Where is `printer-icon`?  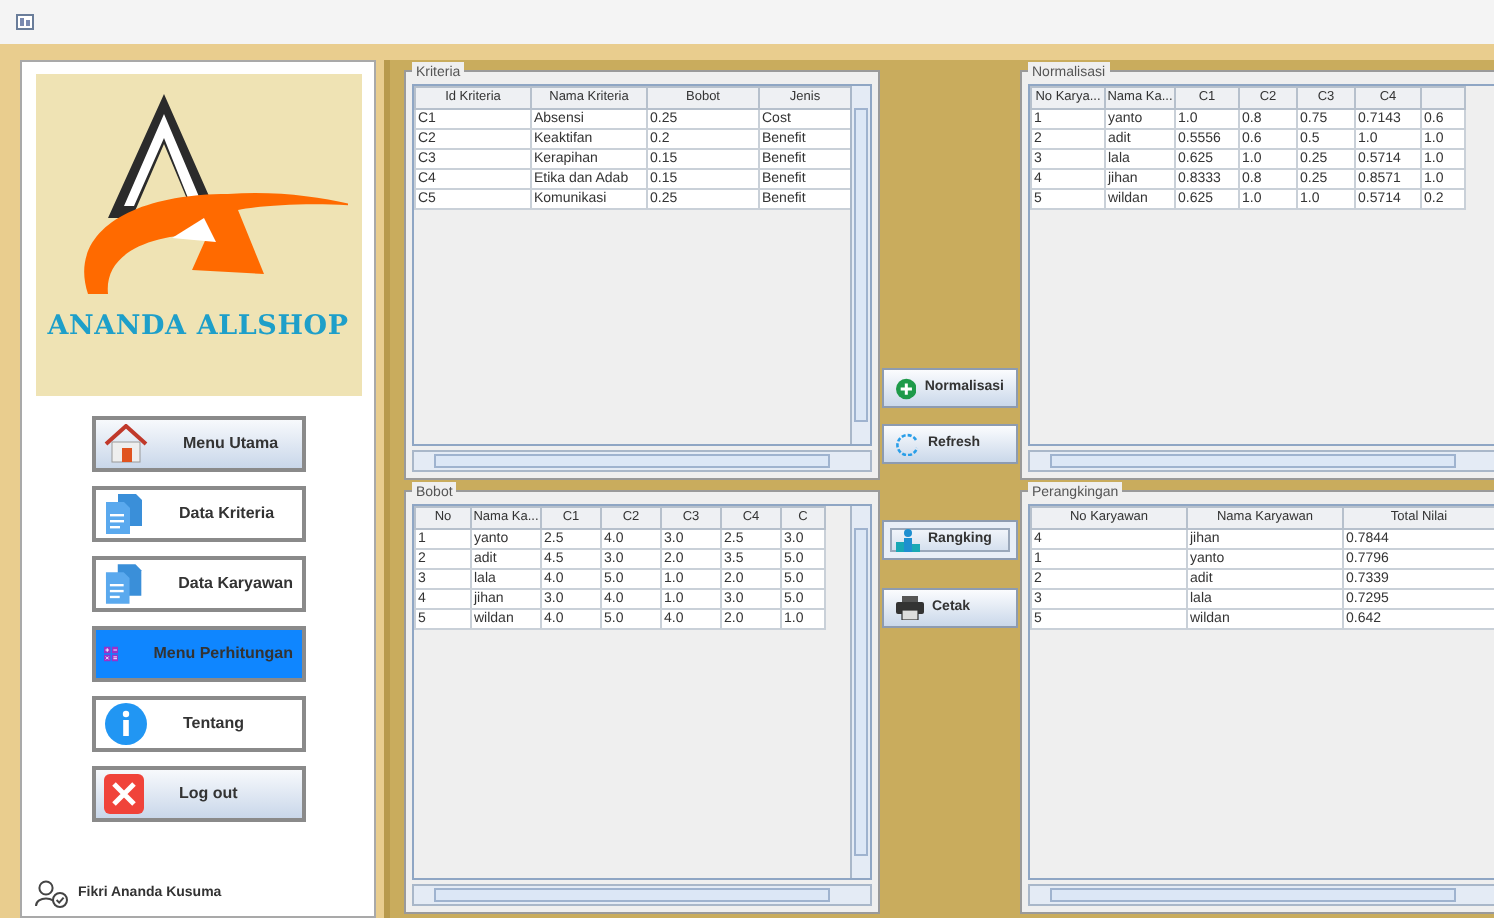
printer-icon is located at coordinates (910, 608).